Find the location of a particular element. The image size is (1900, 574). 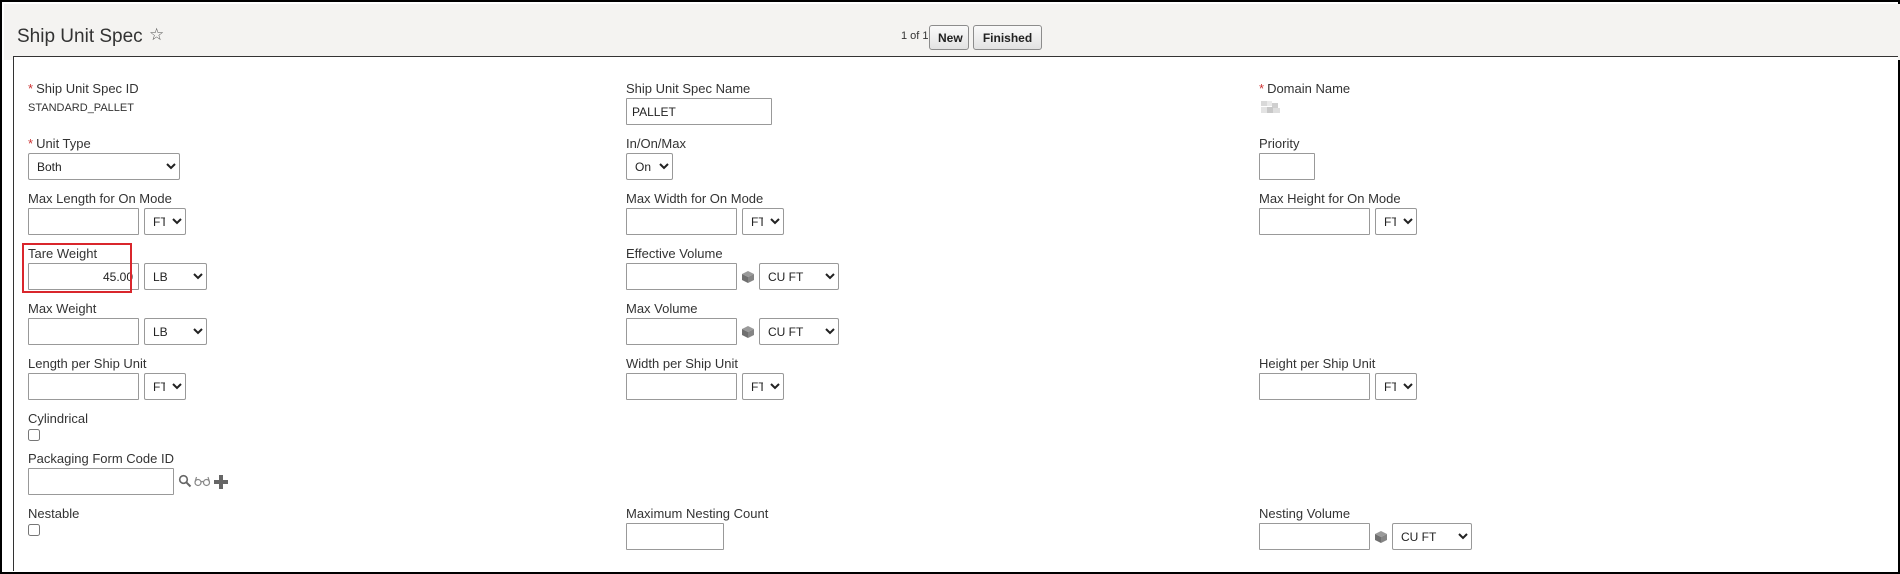

max-height-on-input is located at coordinates (1314, 221).